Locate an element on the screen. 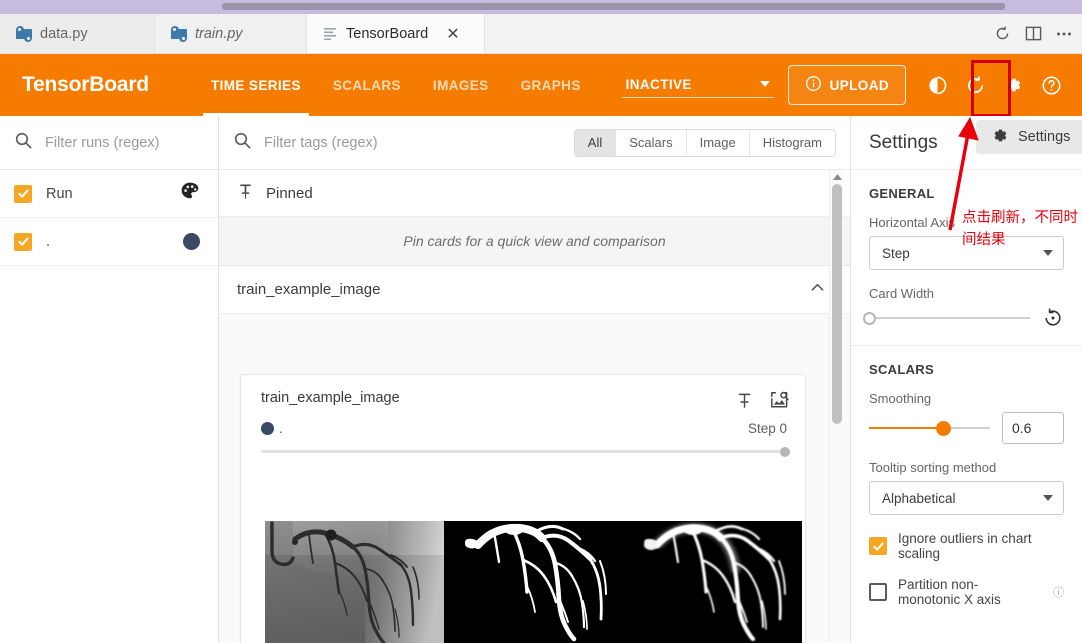 Image resolution: width=1082 pixels, height=643 pixels. ignore-outliers-row: Ignore outliers in chart scaling is located at coordinates (966, 546).